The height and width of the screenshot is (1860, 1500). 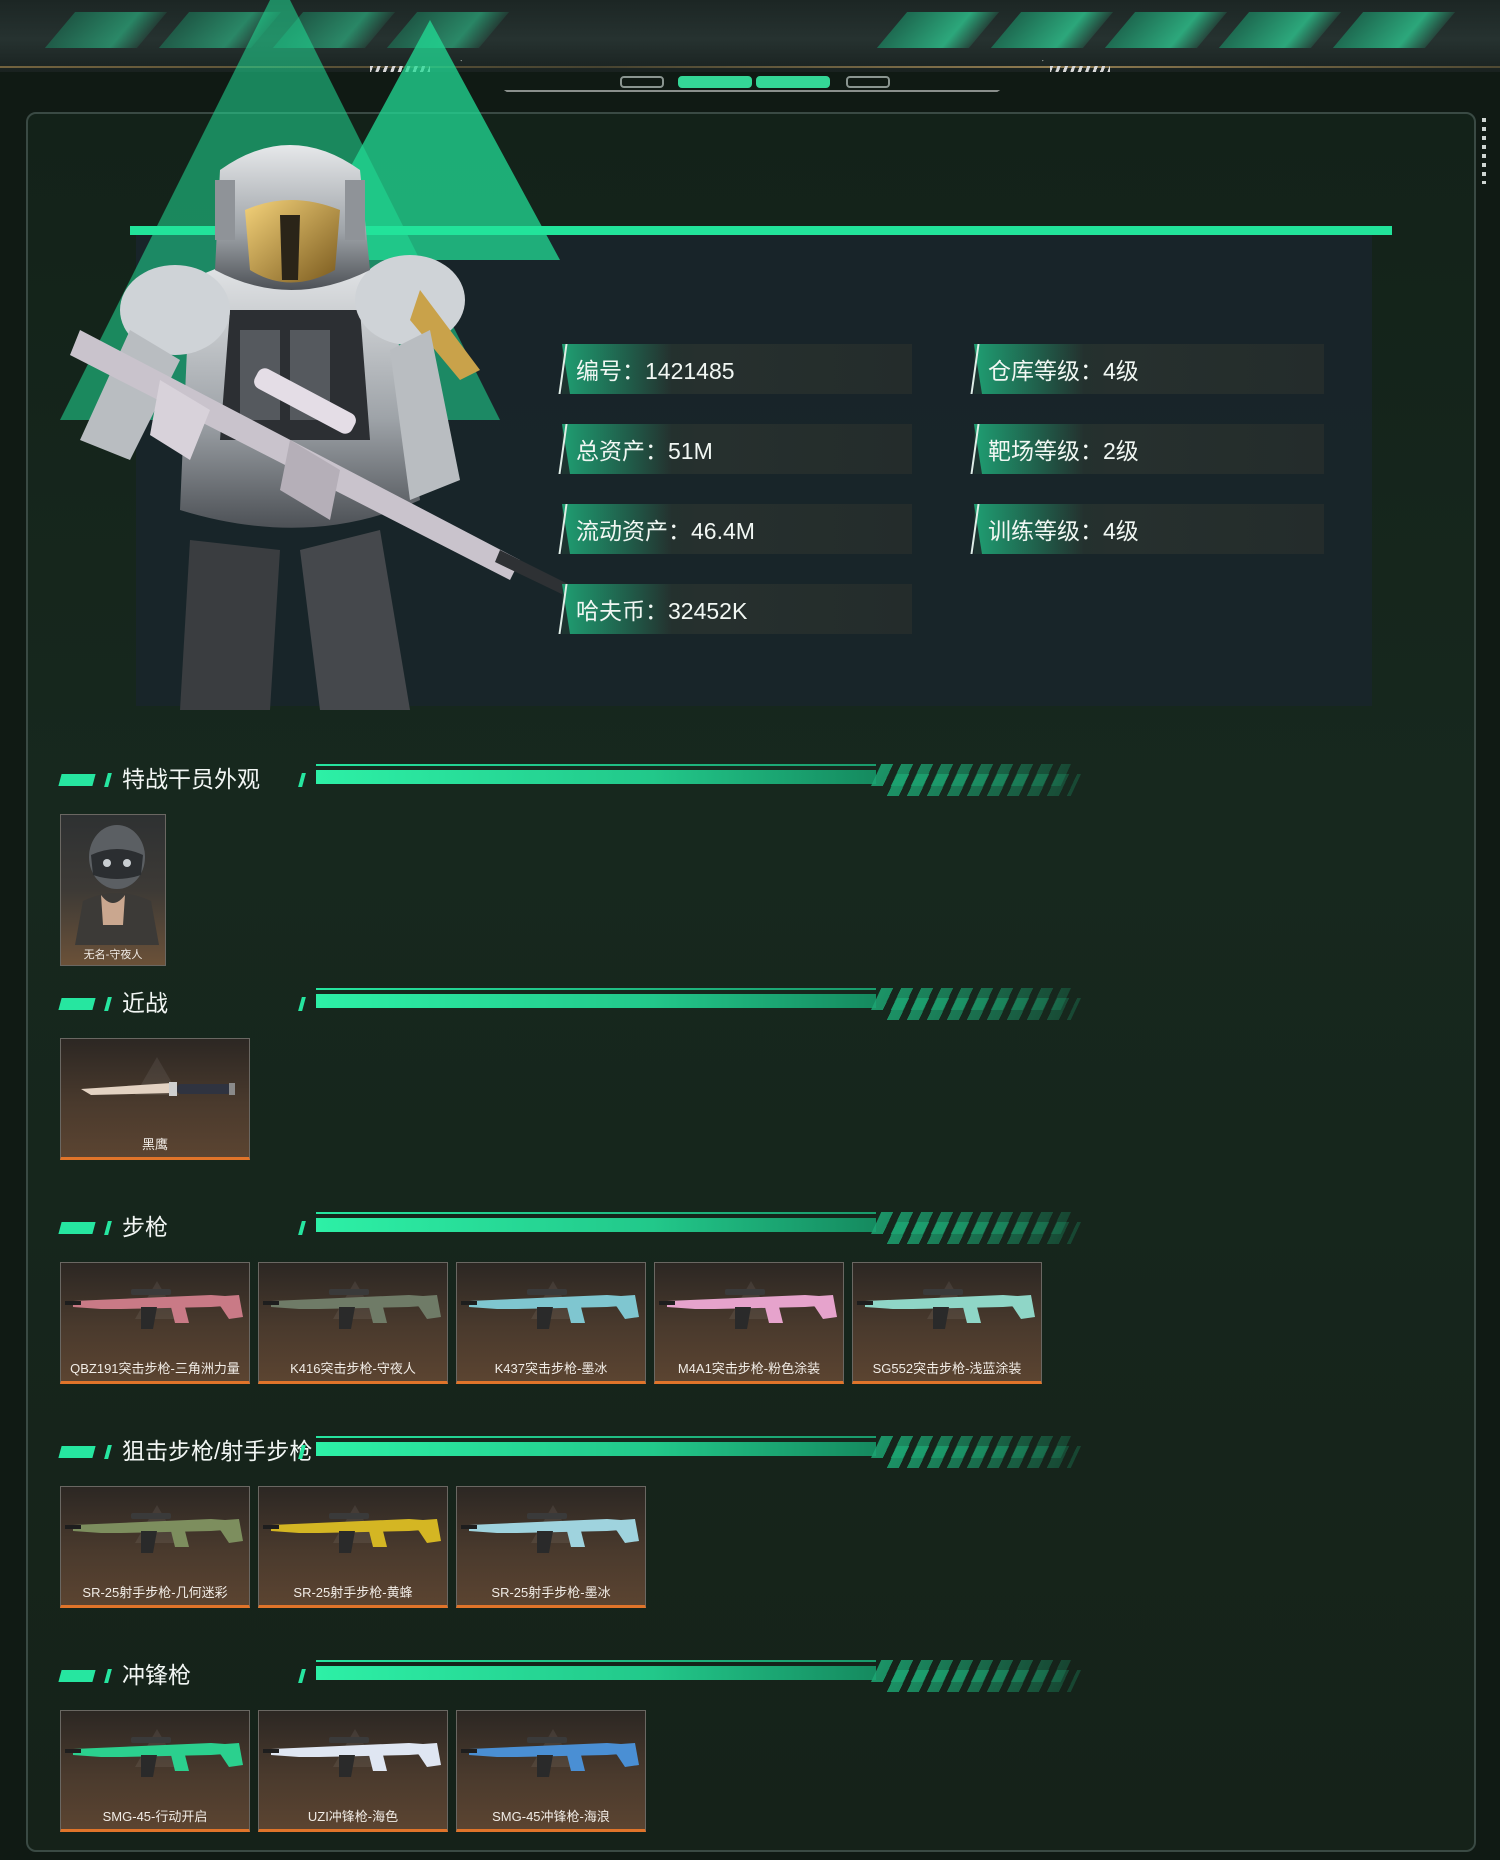 What do you see at coordinates (947, 1368) in the screenshot?
I see `item-name: SG552突击步枪-浅蓝涂装` at bounding box center [947, 1368].